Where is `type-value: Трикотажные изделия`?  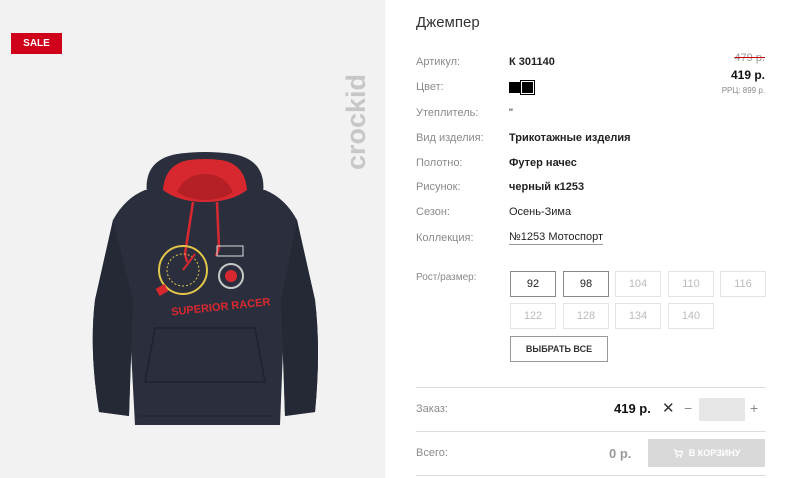
type-value: Трикотажные изделия is located at coordinates (570, 138).